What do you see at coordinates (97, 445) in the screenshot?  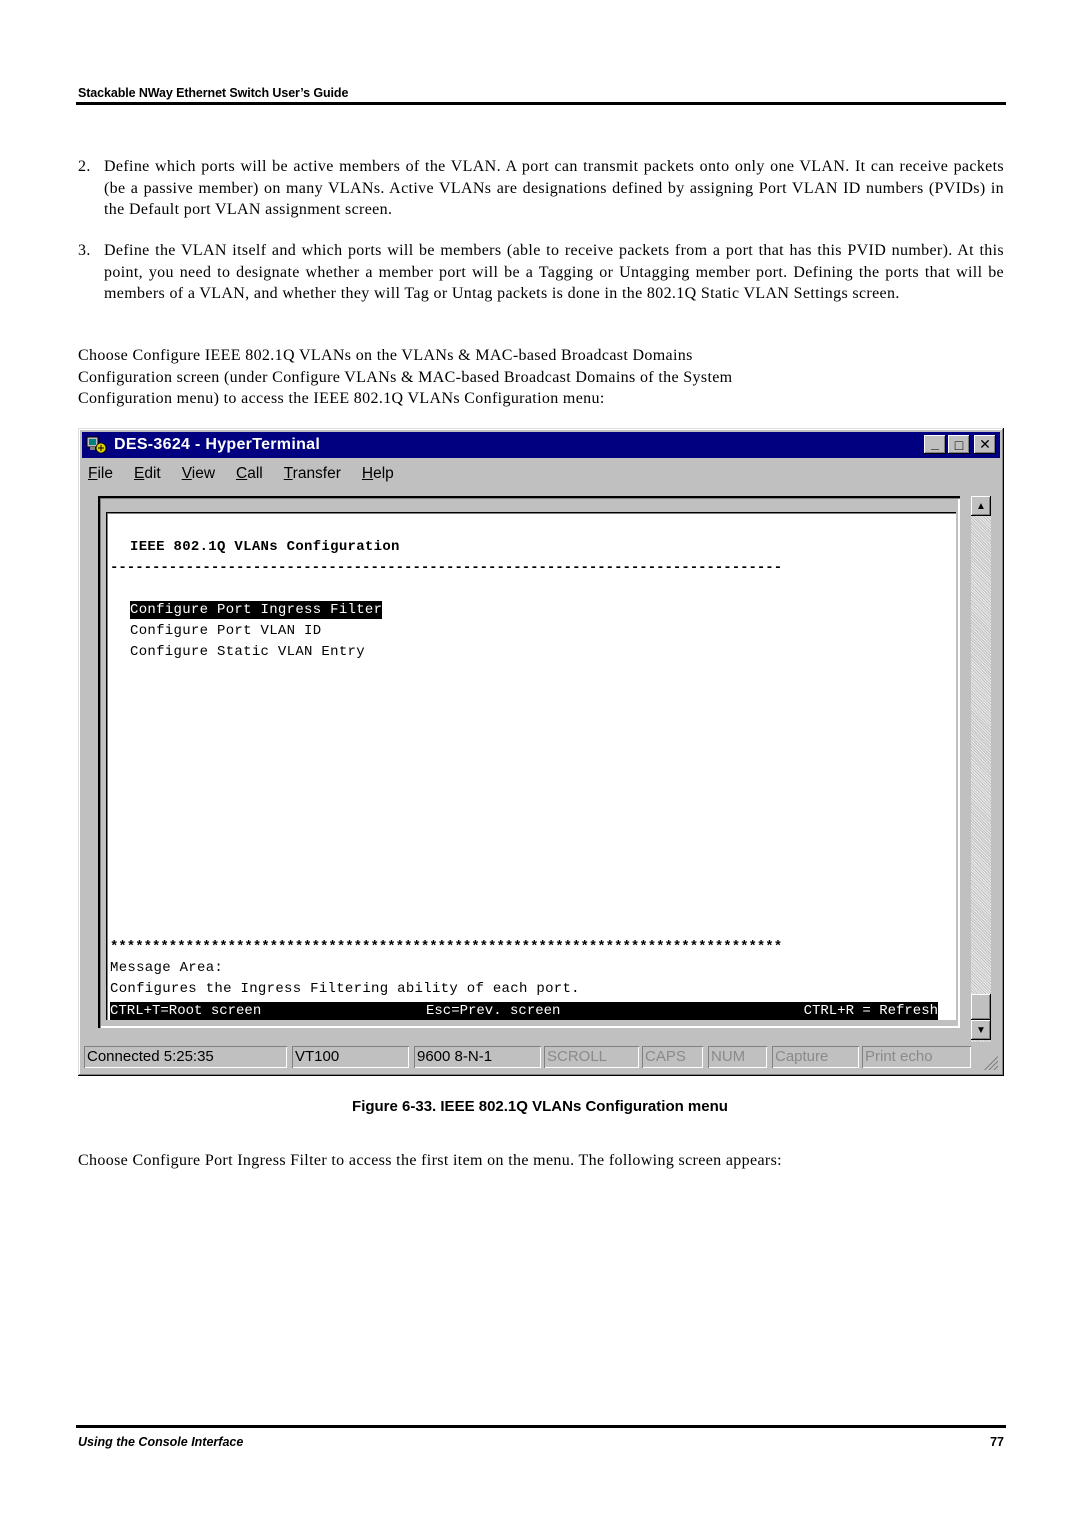 I see `hyperterminal-app-icon` at bounding box center [97, 445].